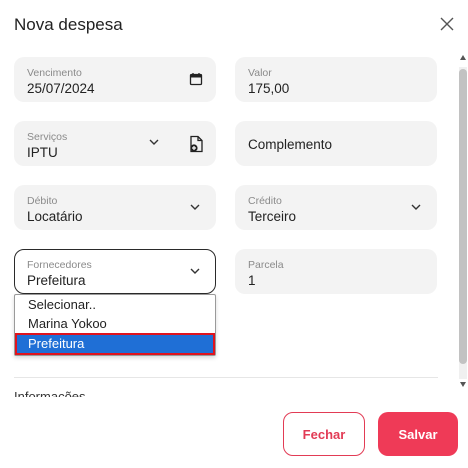  I want to click on scroll-down-icon, so click(463, 384).